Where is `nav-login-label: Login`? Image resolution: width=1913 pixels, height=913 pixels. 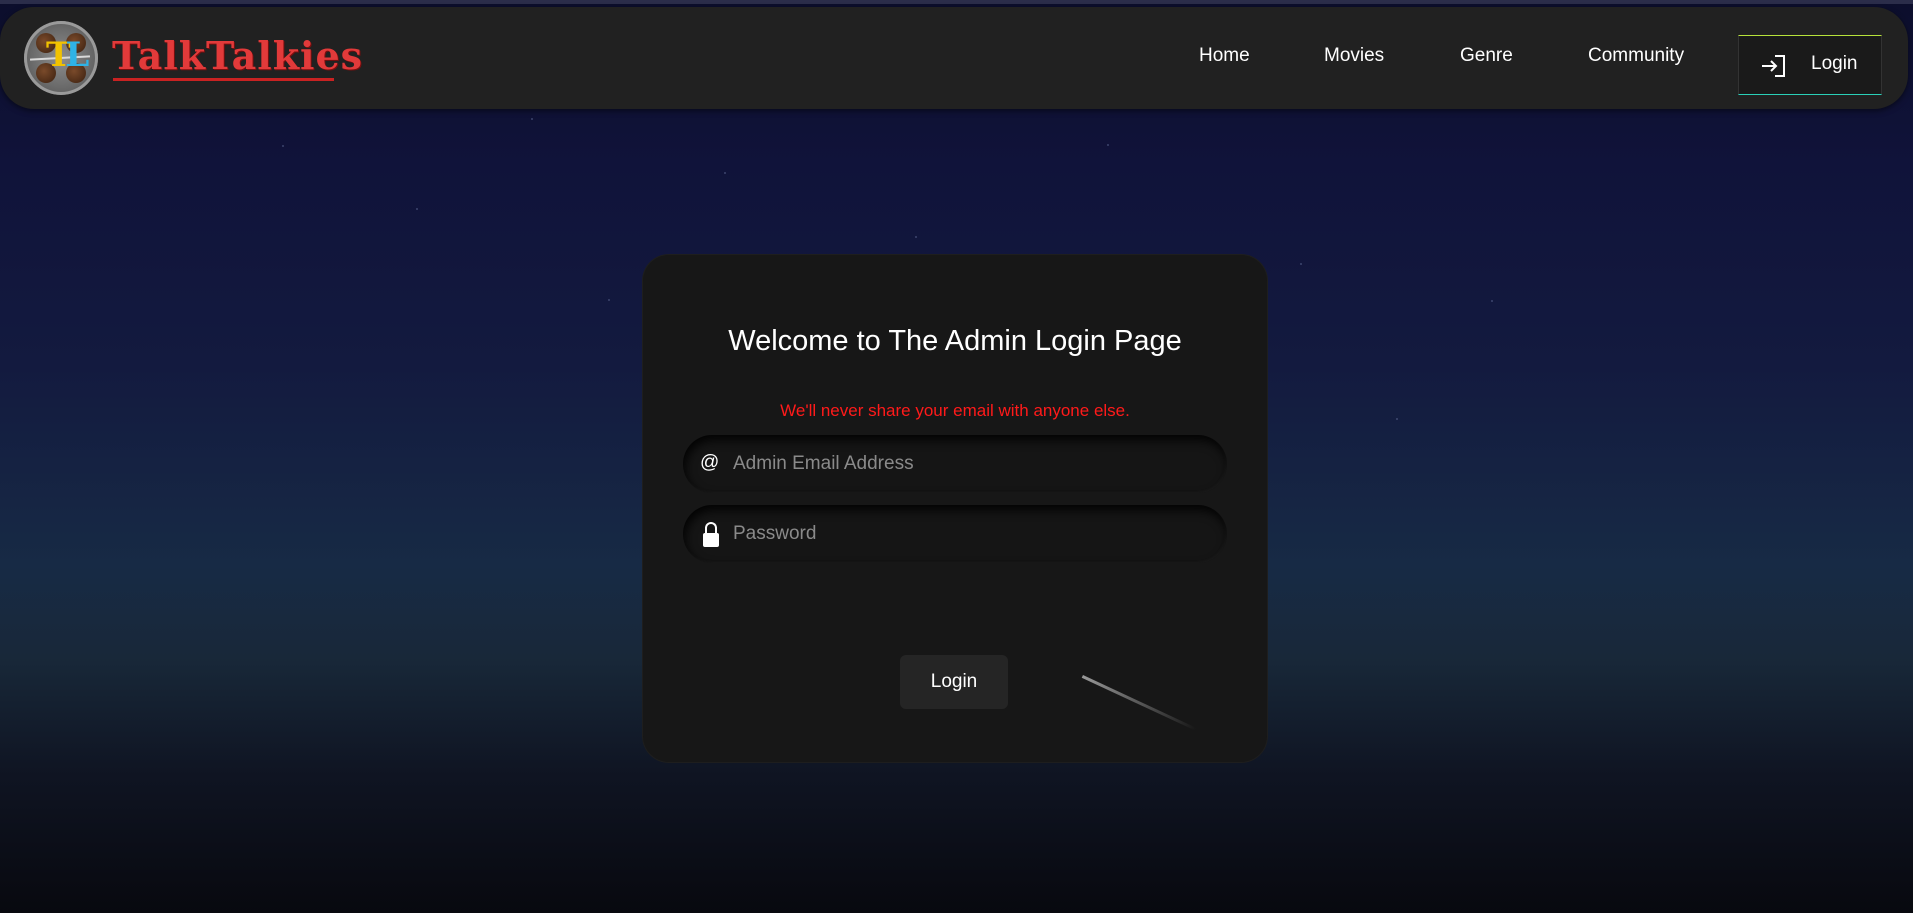 nav-login-label: Login is located at coordinates (1834, 63).